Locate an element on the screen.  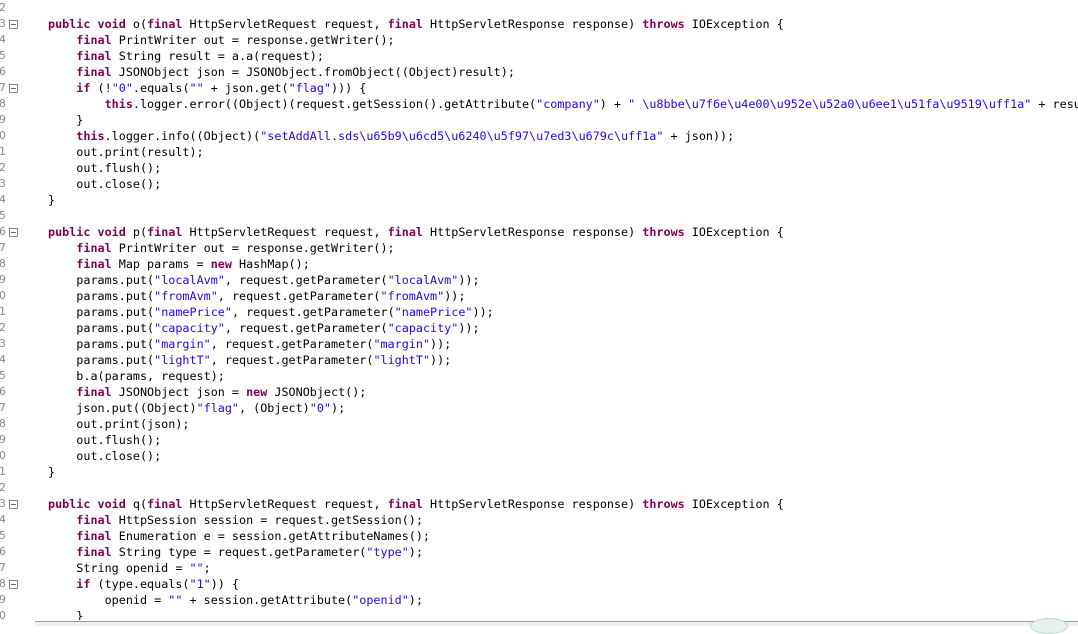
code-line: 4} is located at coordinates (539, 200).